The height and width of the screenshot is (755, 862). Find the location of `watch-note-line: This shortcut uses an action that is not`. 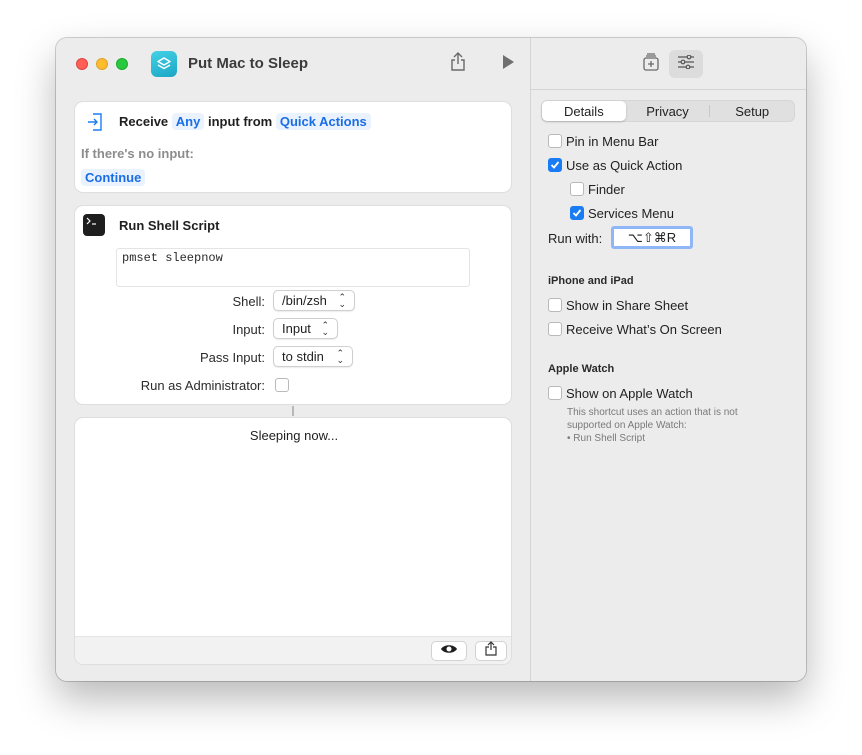

watch-note-line: This shortcut uses an action that is not is located at coordinates (652, 412).